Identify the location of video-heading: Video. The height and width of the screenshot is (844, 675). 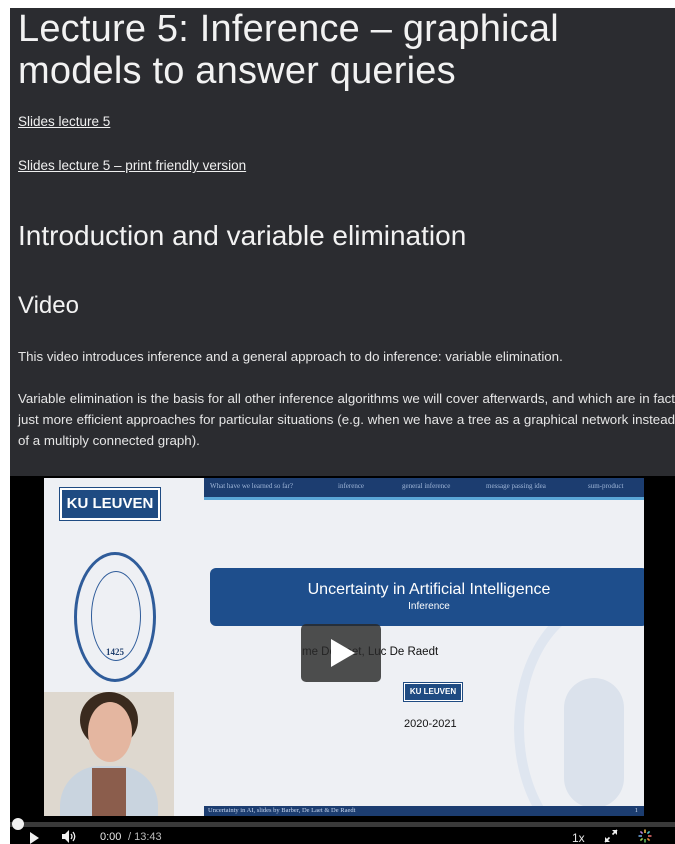
(48, 305).